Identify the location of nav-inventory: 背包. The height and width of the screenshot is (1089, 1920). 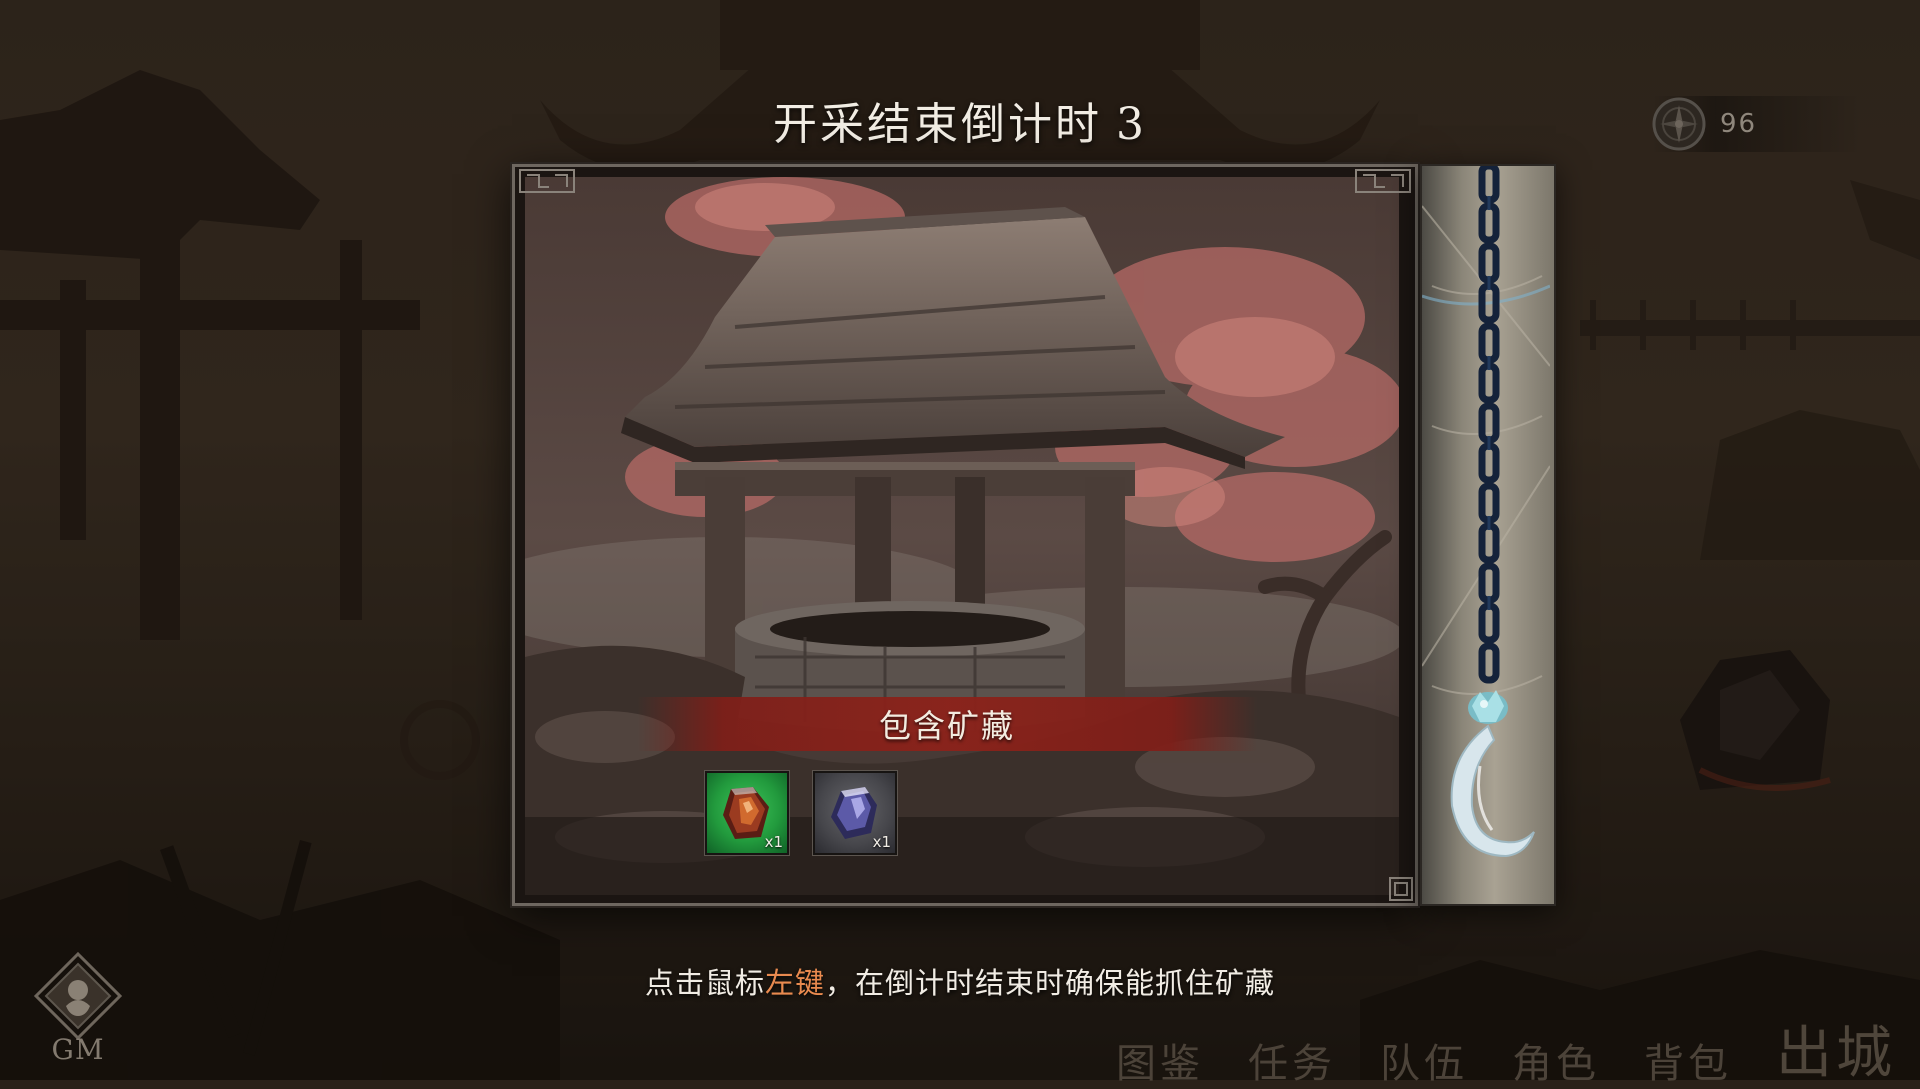
(1688, 1060).